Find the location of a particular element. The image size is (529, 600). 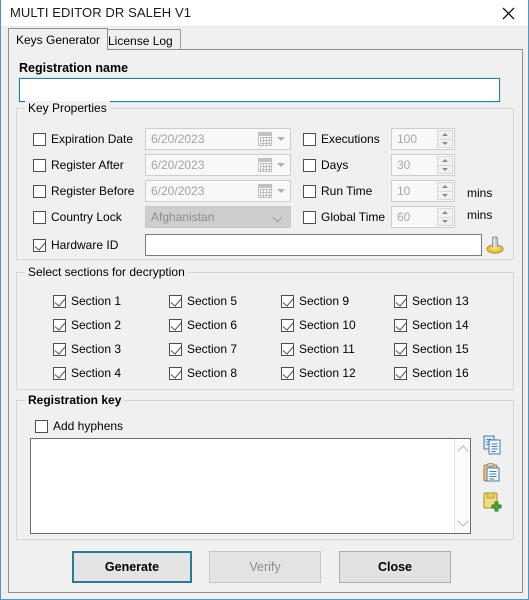

global-time-label: Global Time is located at coordinates (353, 217).